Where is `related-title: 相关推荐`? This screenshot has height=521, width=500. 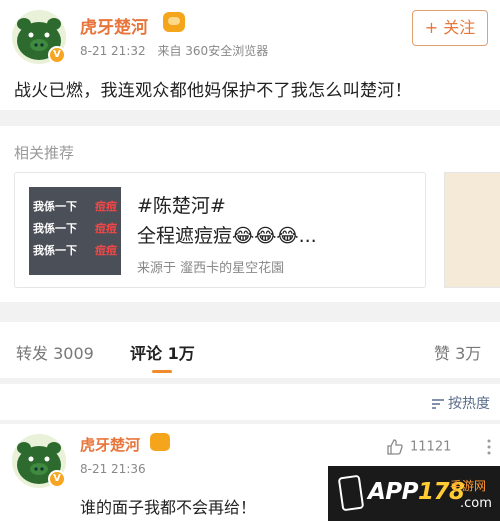
related-title: 相关推荐 is located at coordinates (44, 153).